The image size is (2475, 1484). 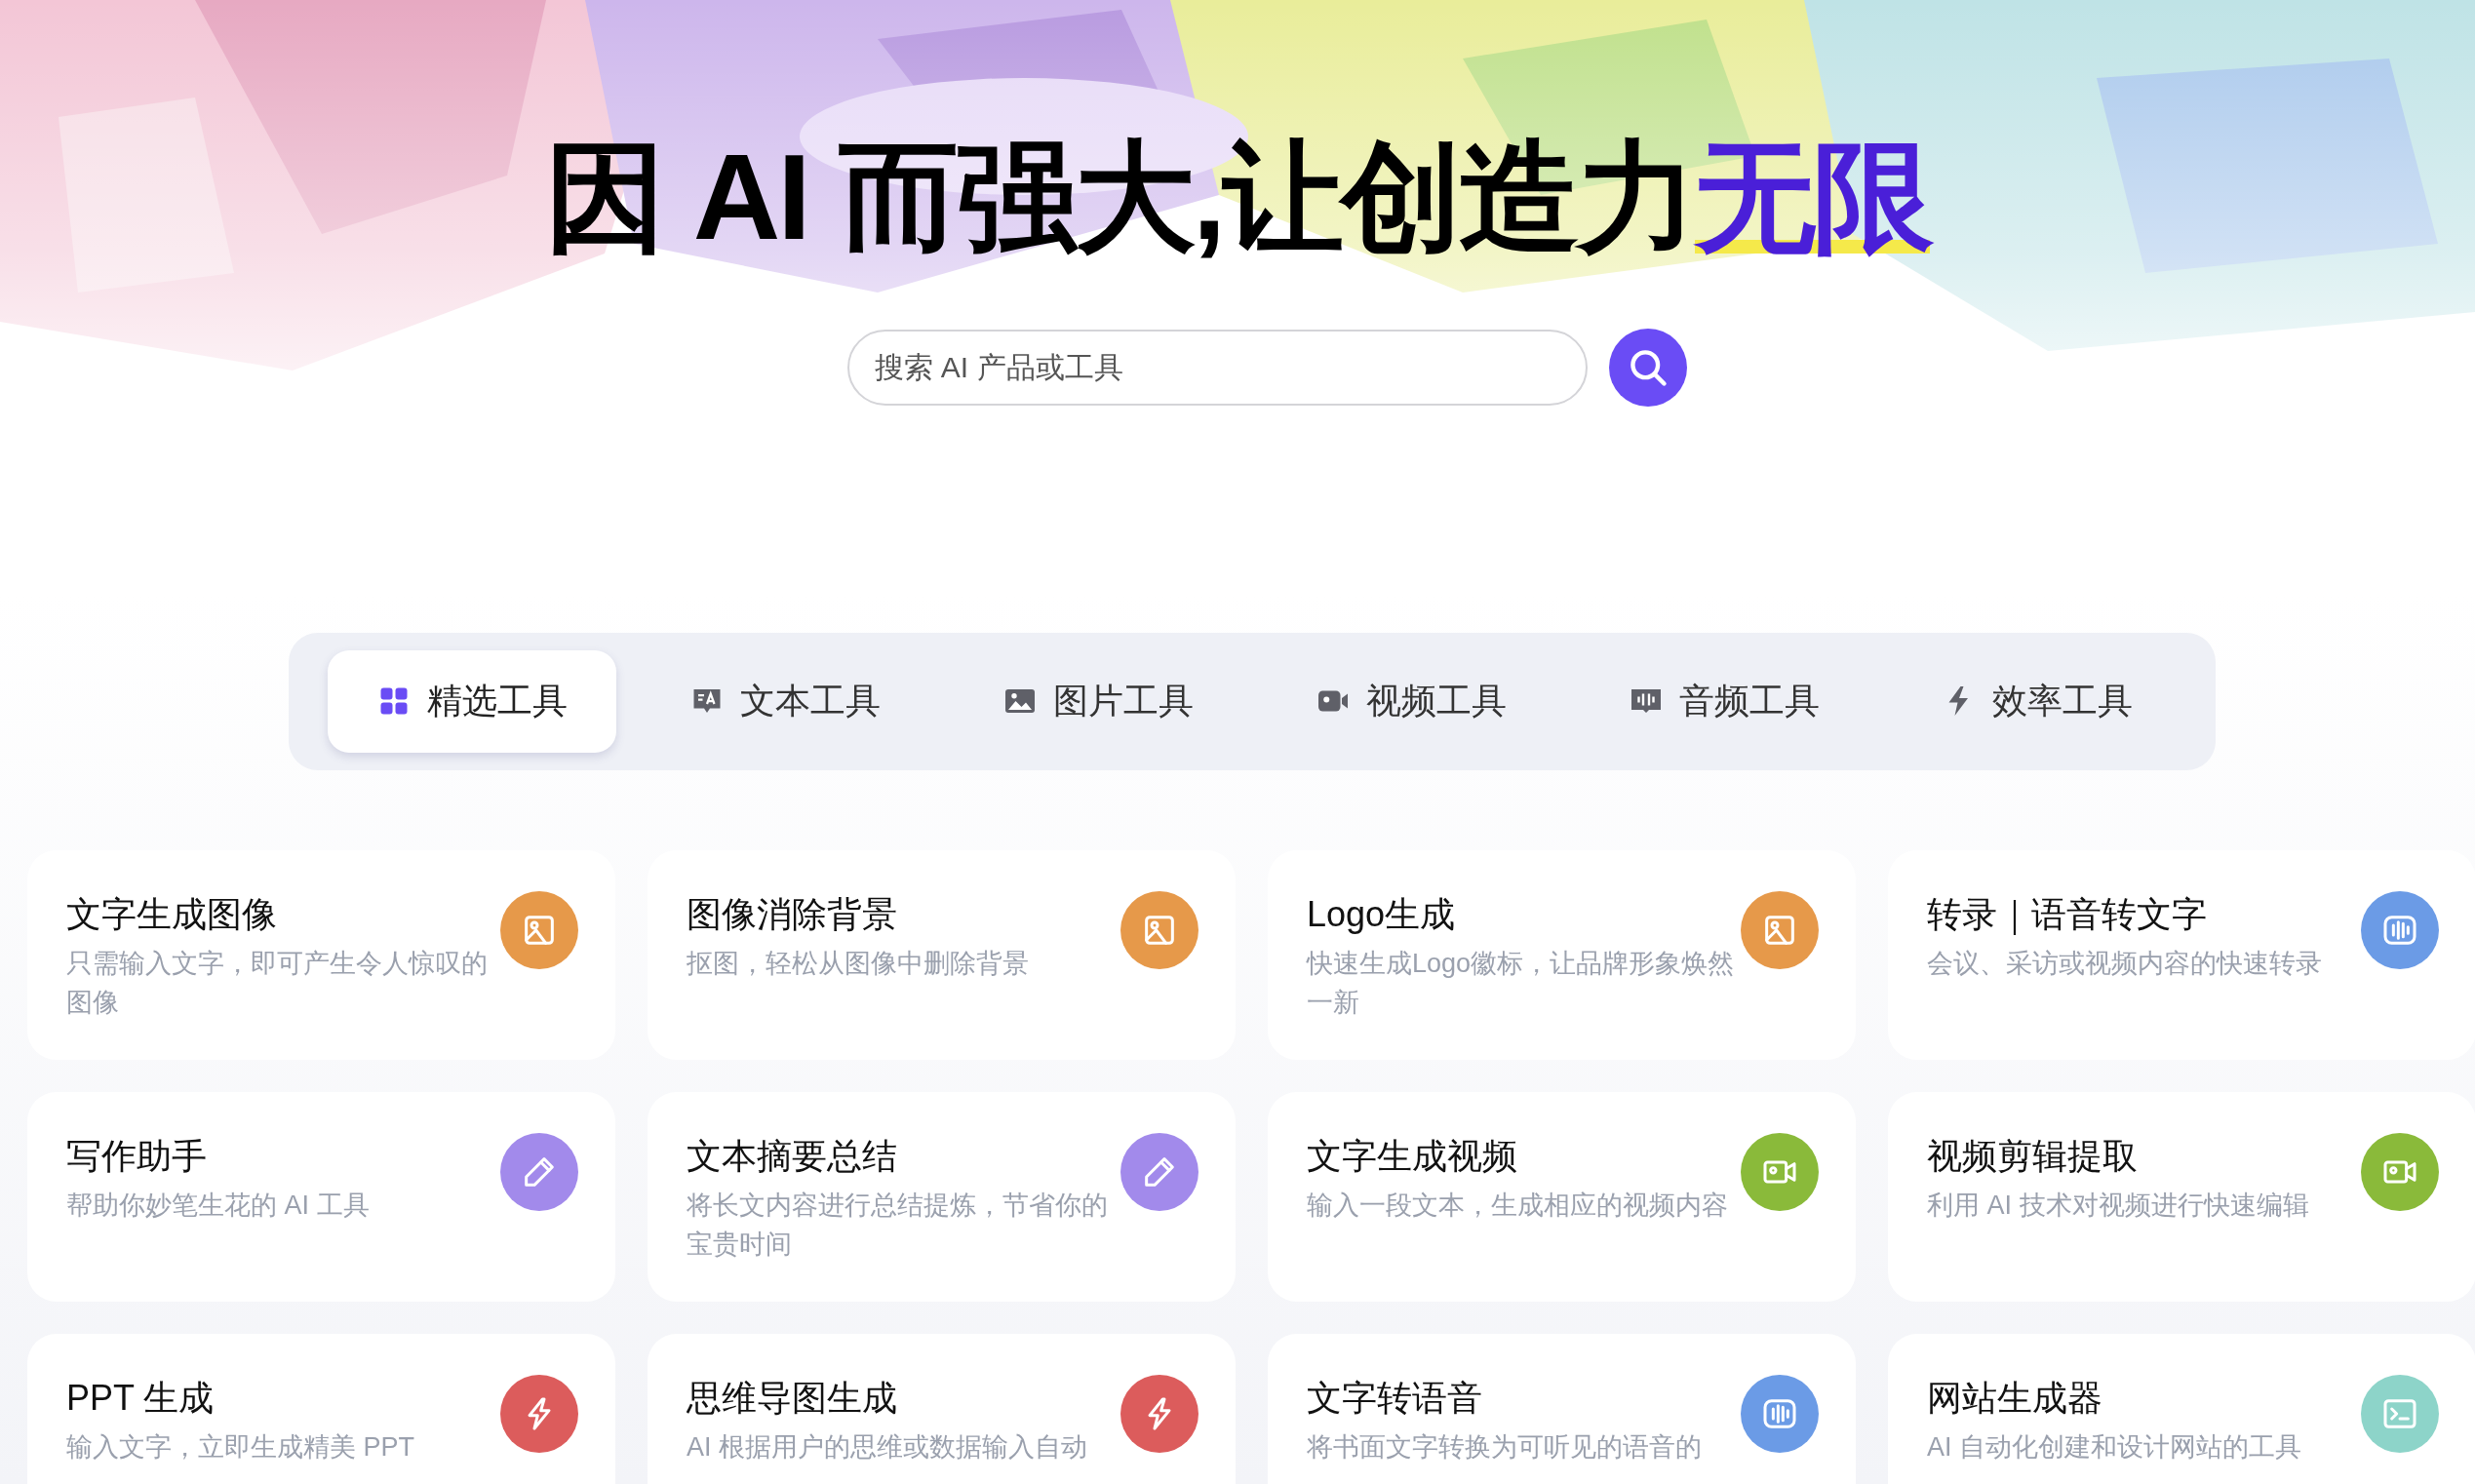 What do you see at coordinates (472, 701) in the screenshot?
I see `category-tab: 精选工具` at bounding box center [472, 701].